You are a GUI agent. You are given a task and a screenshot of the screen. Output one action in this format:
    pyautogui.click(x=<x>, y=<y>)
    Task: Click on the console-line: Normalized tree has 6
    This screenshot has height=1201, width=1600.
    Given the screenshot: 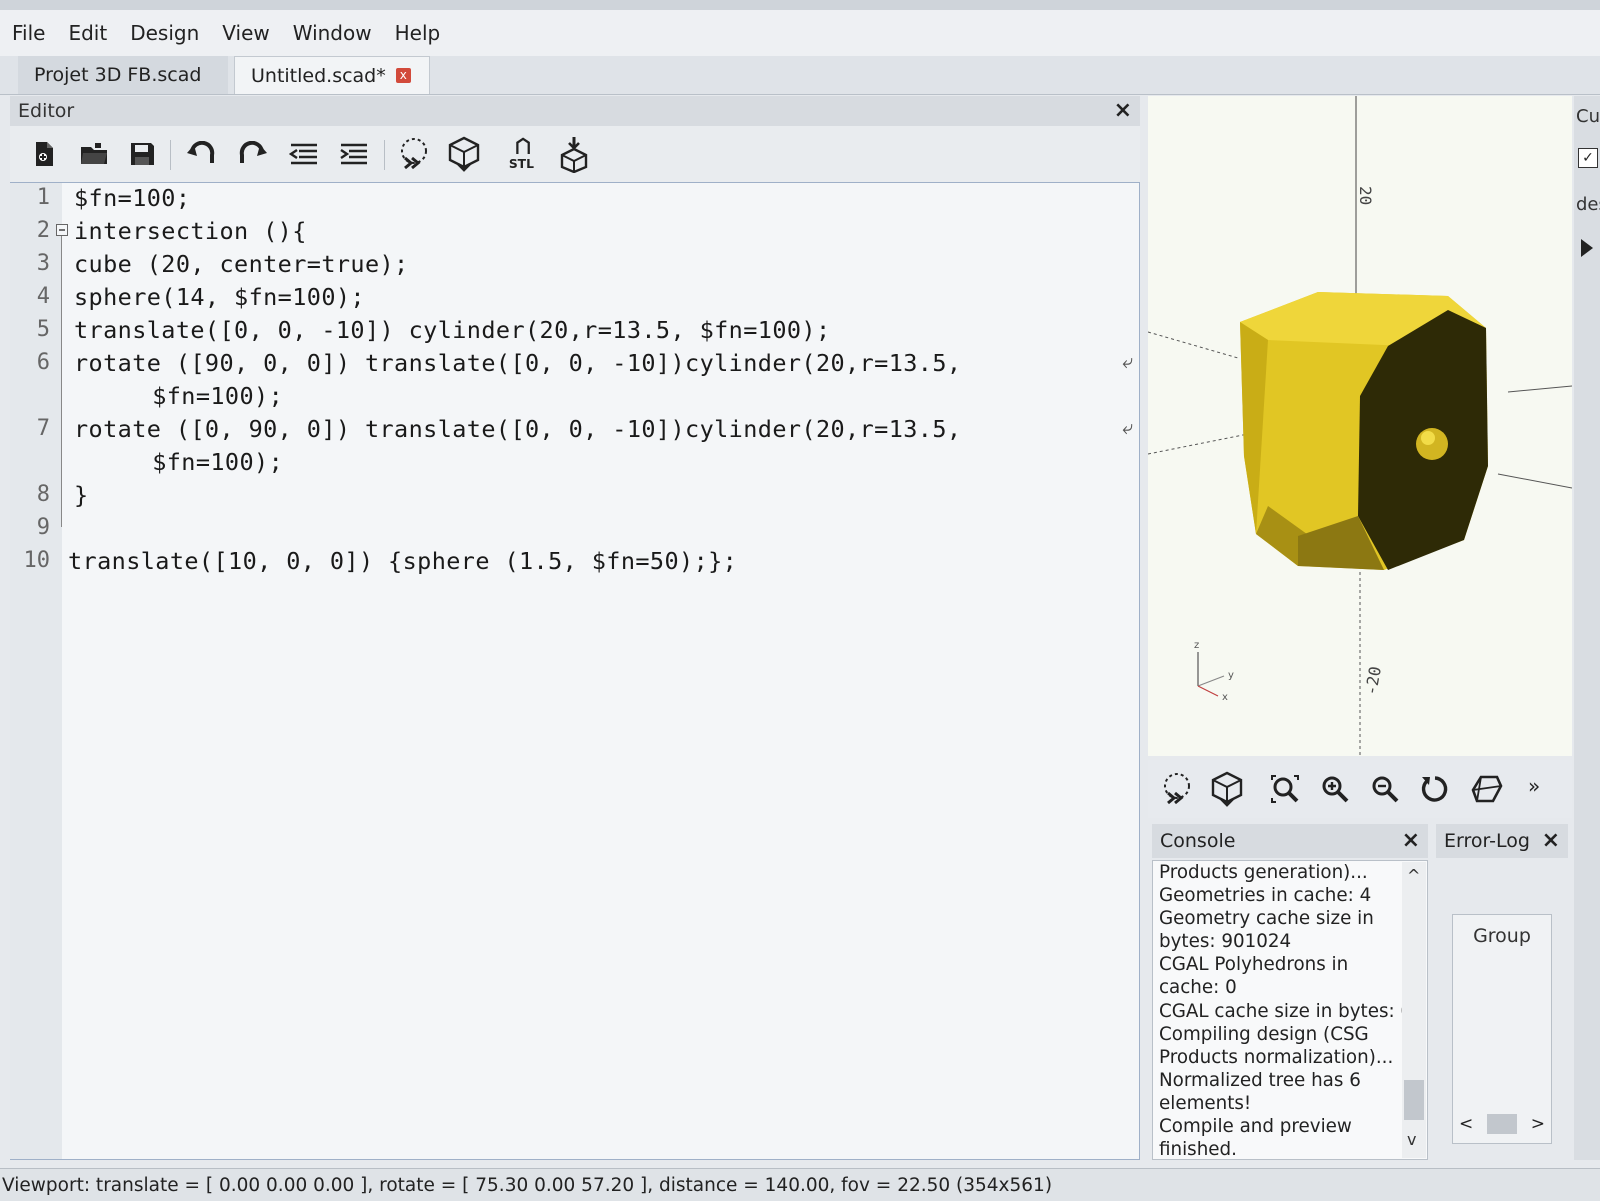 What is the action you would take?
    pyautogui.click(x=1260, y=1080)
    